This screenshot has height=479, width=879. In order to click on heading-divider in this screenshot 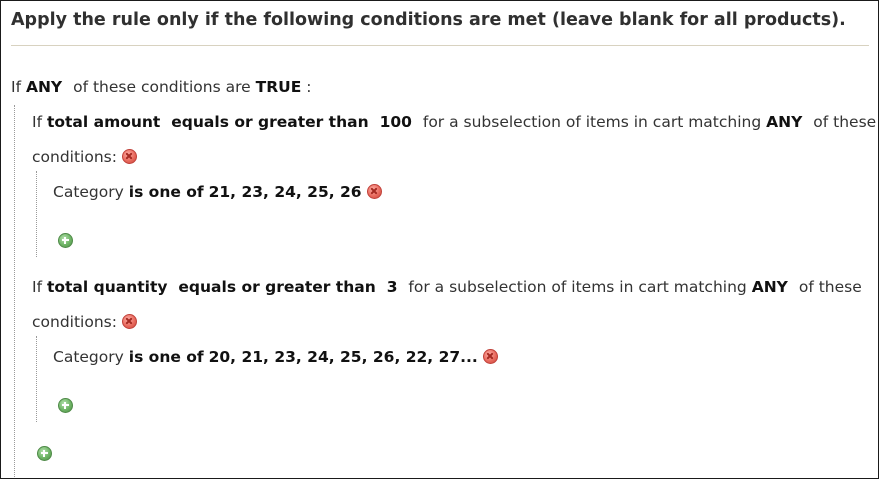, I will do `click(440, 45)`.